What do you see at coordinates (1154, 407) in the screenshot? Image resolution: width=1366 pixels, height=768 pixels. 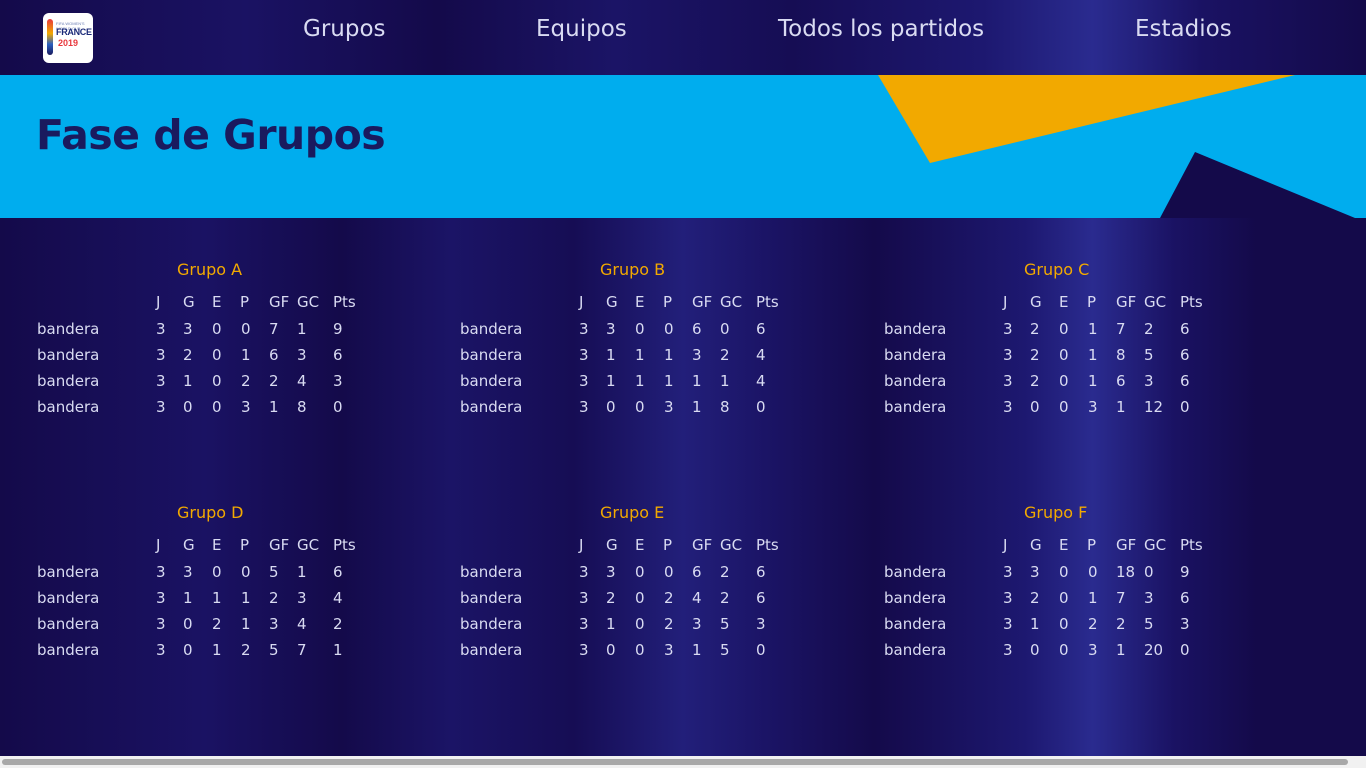 I see `stat-cell: 12` at bounding box center [1154, 407].